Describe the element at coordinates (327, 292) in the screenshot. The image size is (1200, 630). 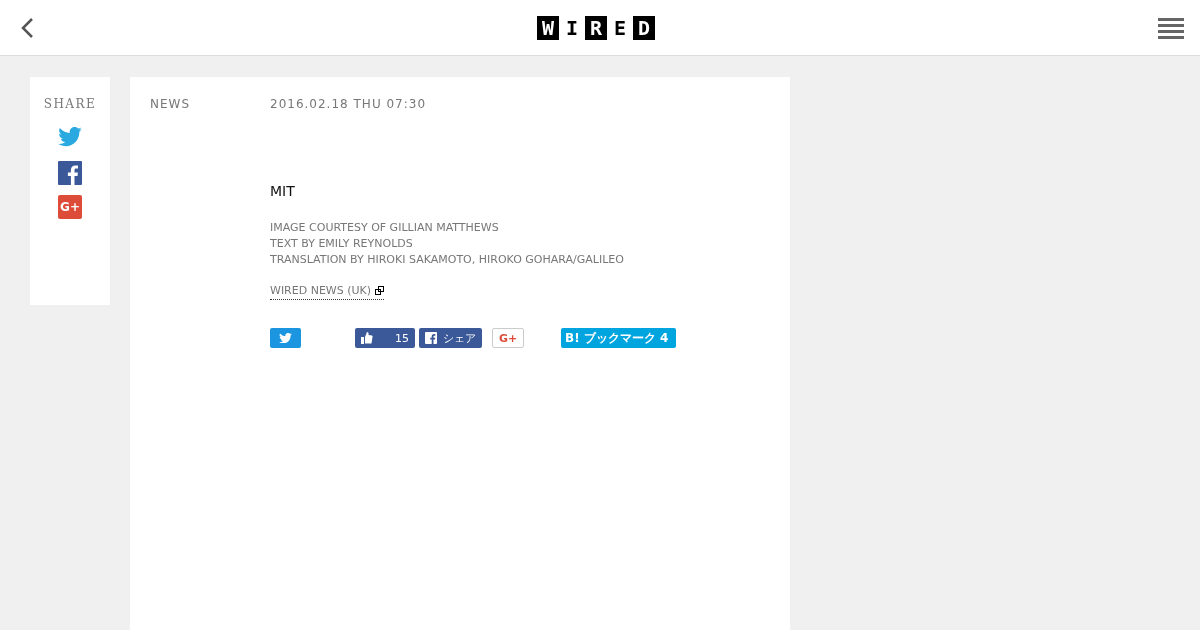
I see `source-link: WIRED NEWS (UK)` at that location.